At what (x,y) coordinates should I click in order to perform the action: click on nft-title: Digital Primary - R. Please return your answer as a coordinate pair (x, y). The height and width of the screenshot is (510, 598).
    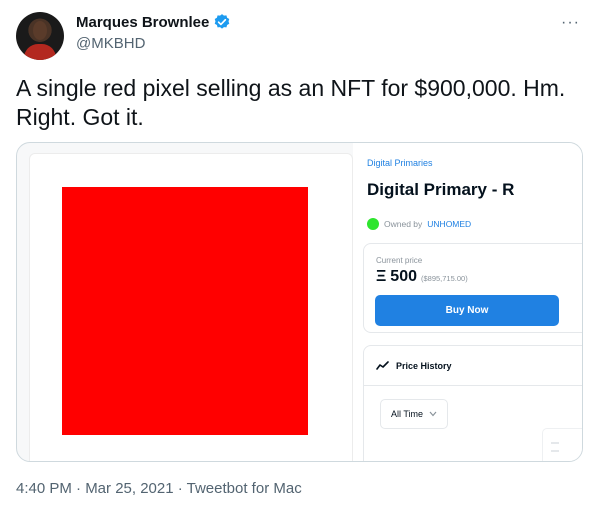
    Looking at the image, I should click on (441, 189).